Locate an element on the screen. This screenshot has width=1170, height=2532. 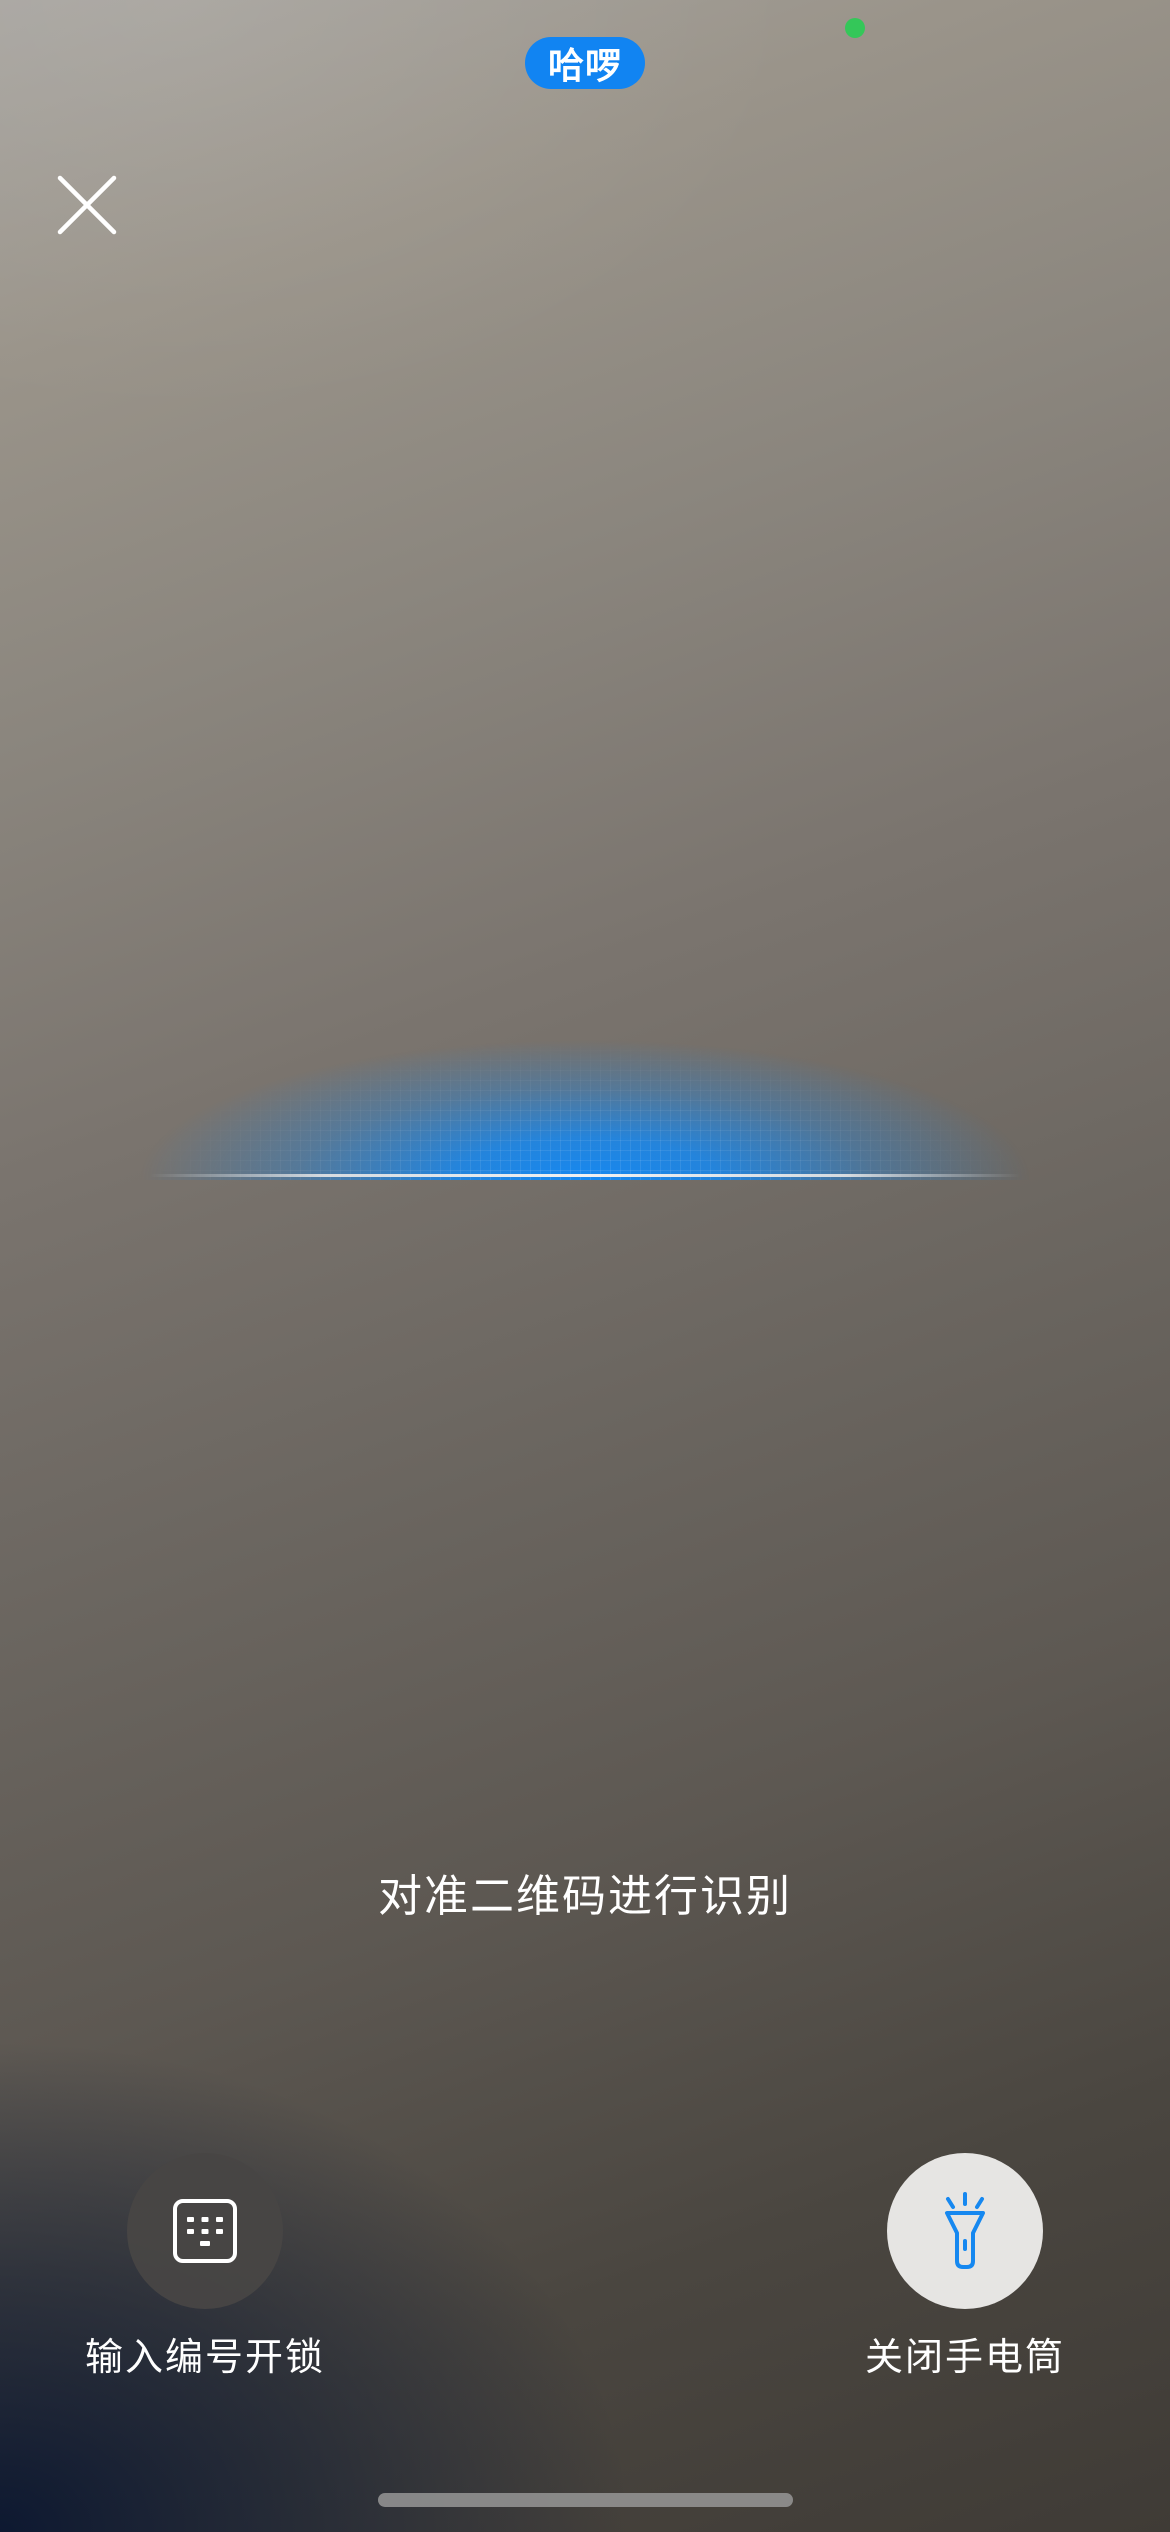
scan-line is located at coordinates (585, 1175).